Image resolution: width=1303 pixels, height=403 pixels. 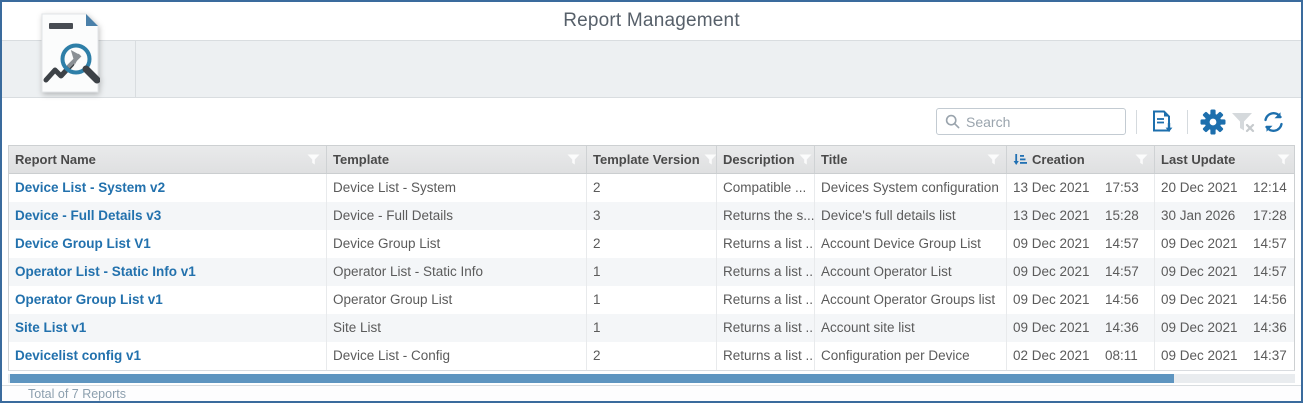 I want to click on refresh-button, so click(x=1273, y=122).